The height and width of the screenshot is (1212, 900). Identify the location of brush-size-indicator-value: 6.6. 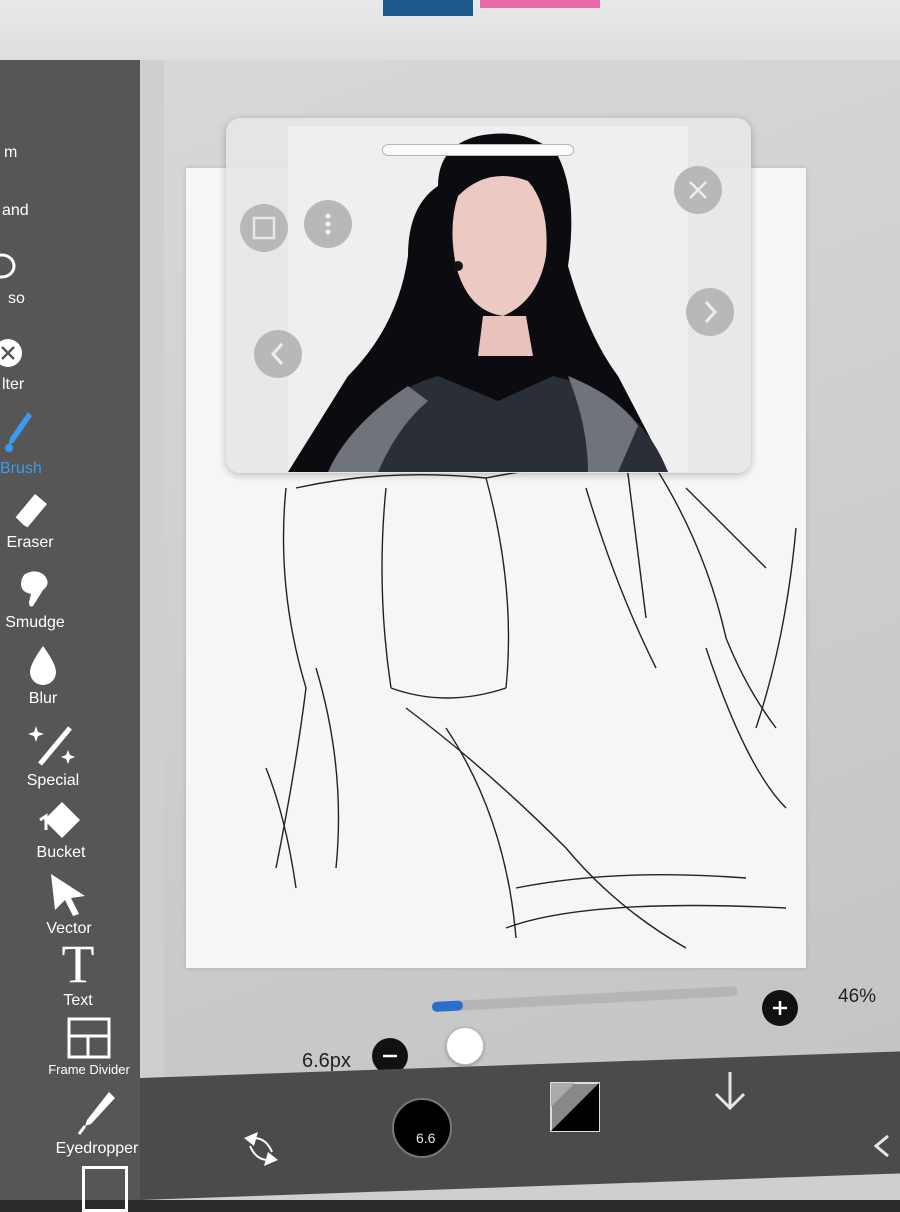
(426, 1138).